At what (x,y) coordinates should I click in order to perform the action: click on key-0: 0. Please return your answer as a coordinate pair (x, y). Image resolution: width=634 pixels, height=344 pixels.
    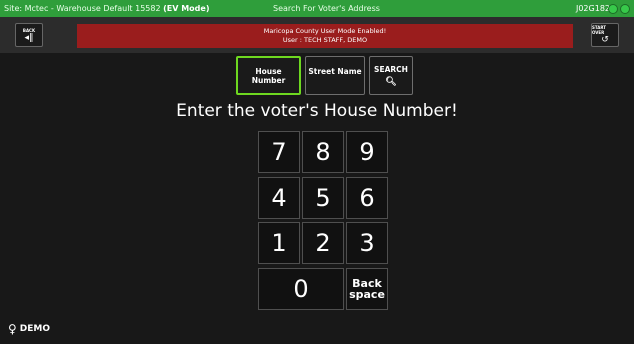
    Looking at the image, I should click on (301, 289).